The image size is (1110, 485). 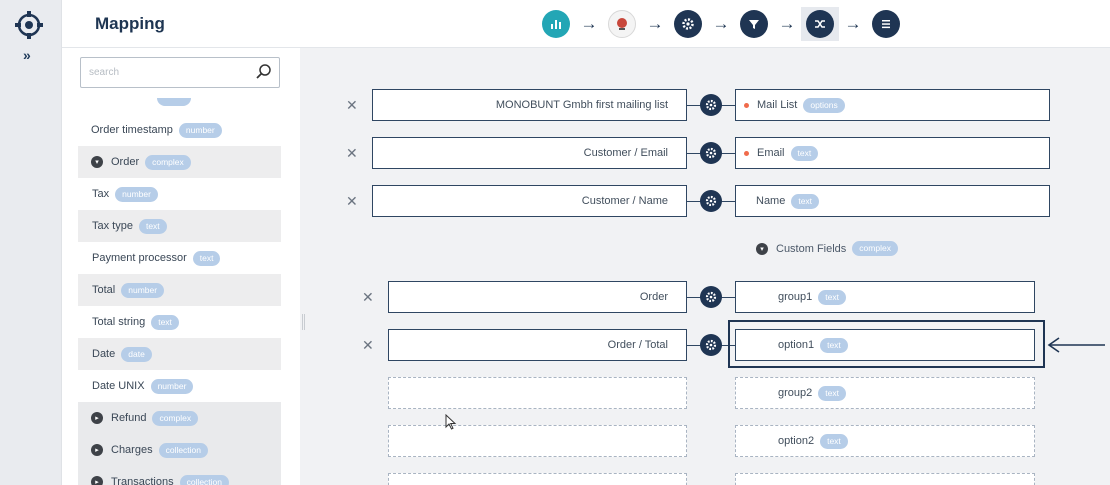 I want to click on source-field-label: MONOBUNT Gmbh first mailing list, so click(x=581, y=105).